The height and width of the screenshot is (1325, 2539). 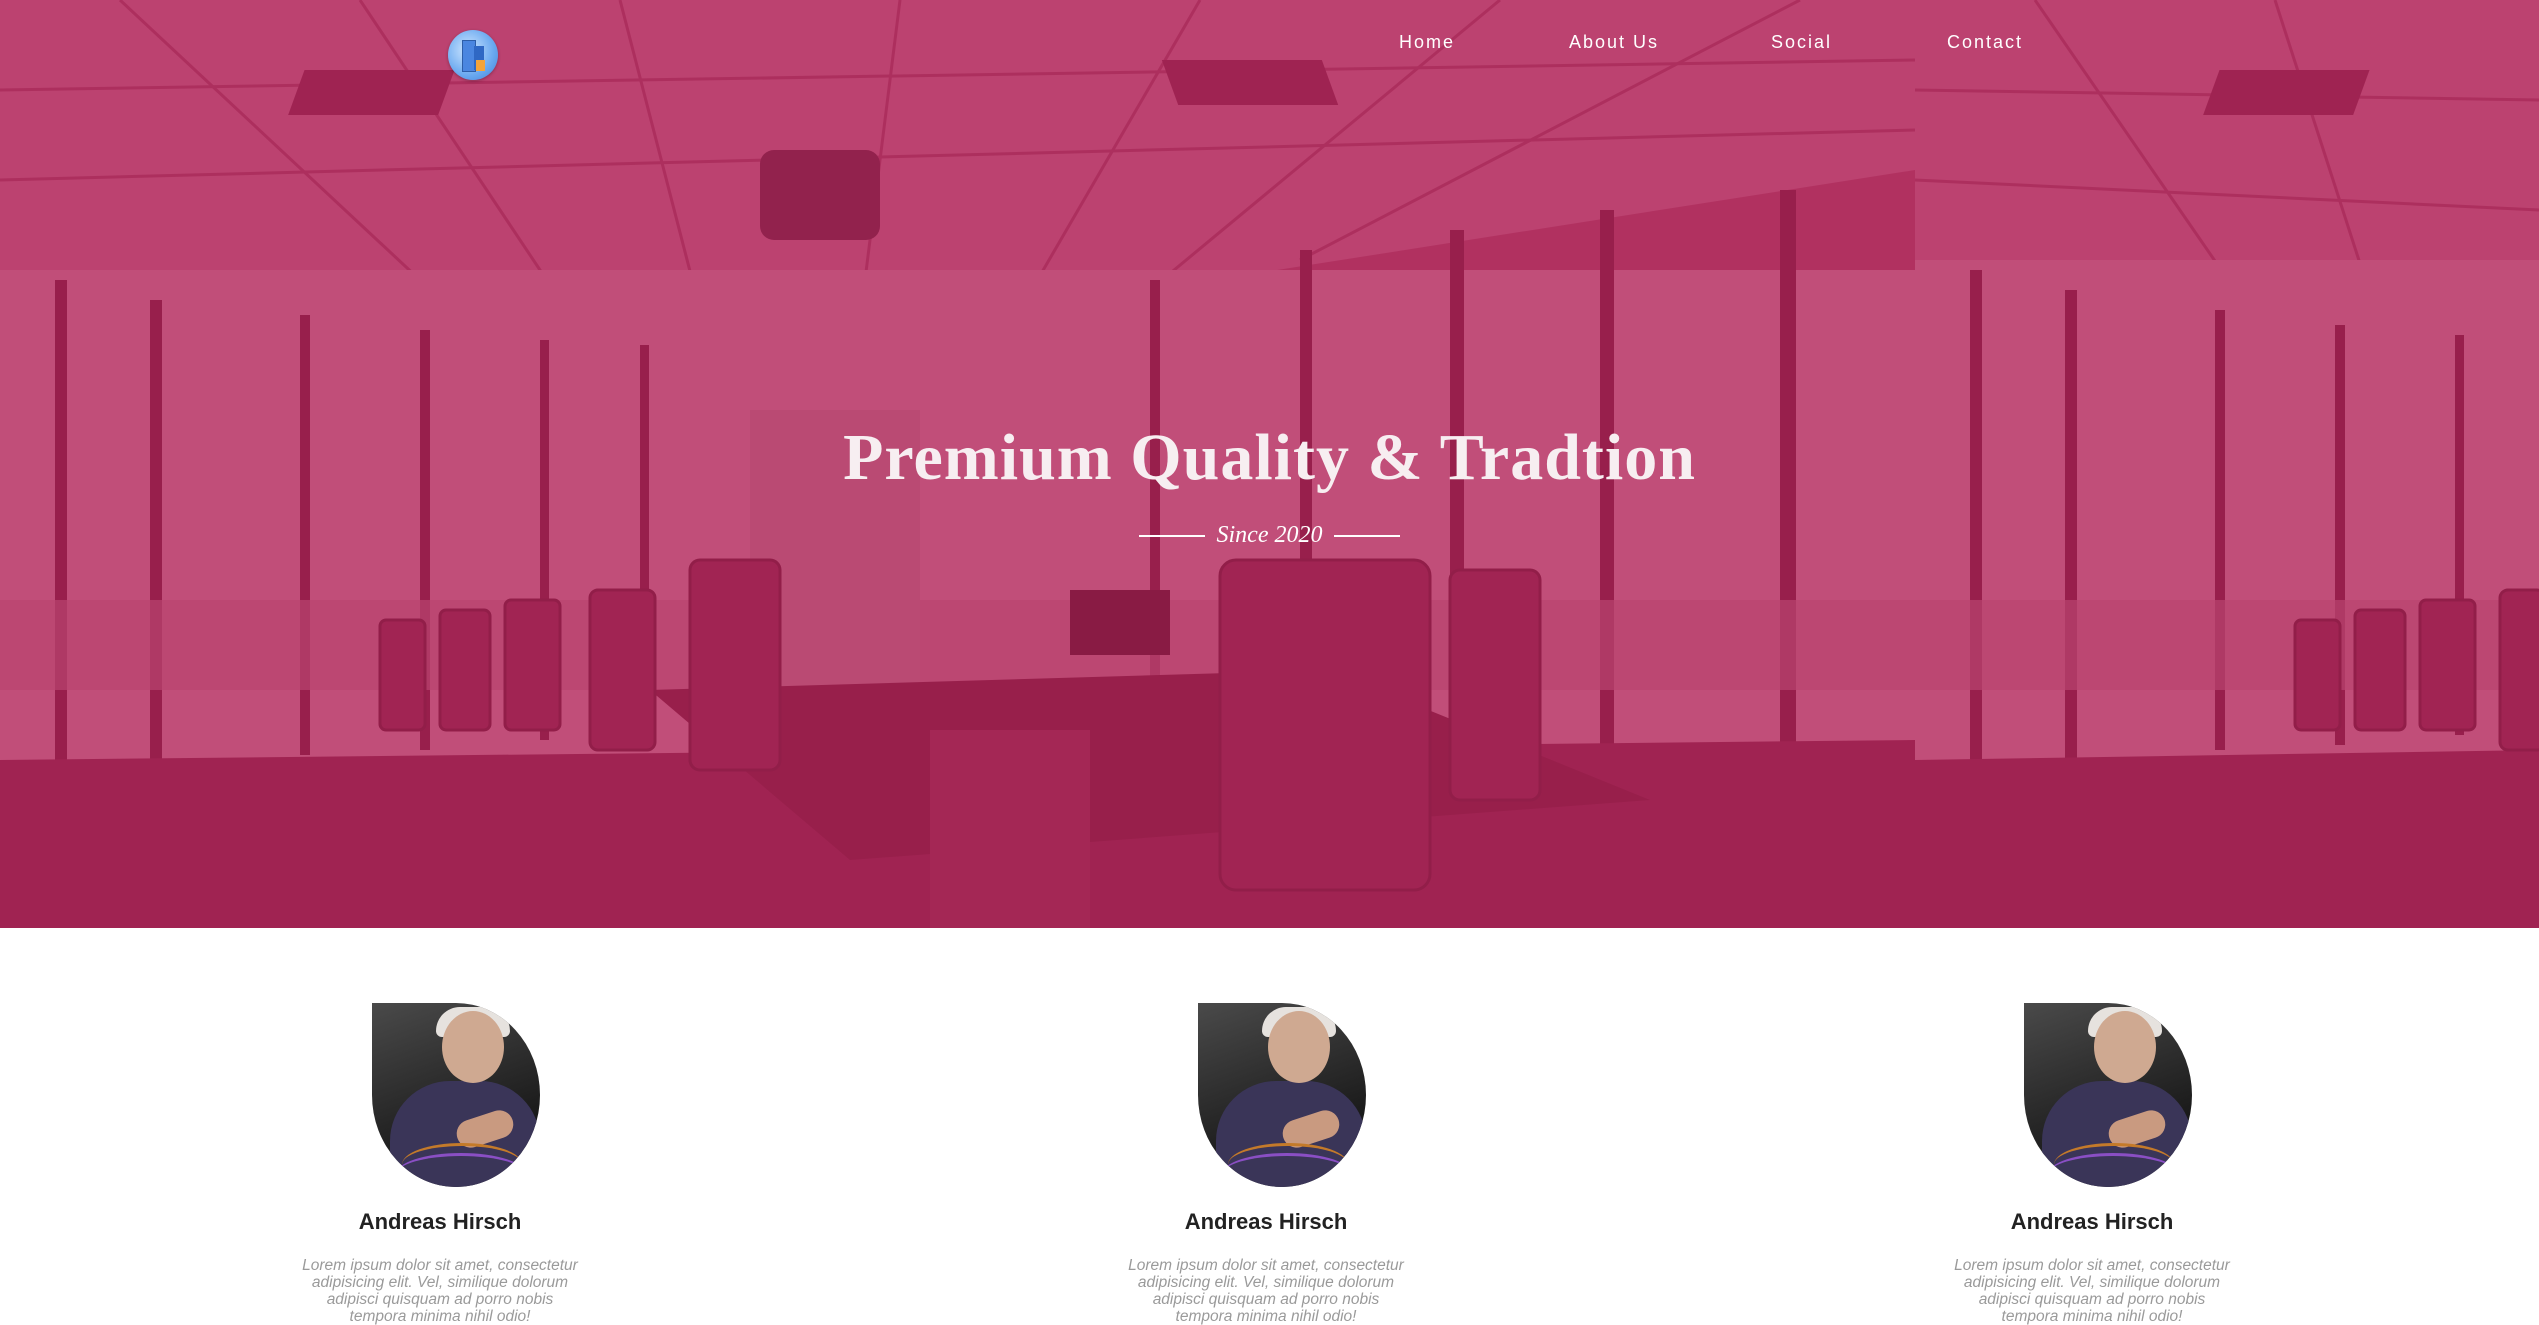 I want to click on hero-subtitle: Since 2020, so click(x=1269, y=535).